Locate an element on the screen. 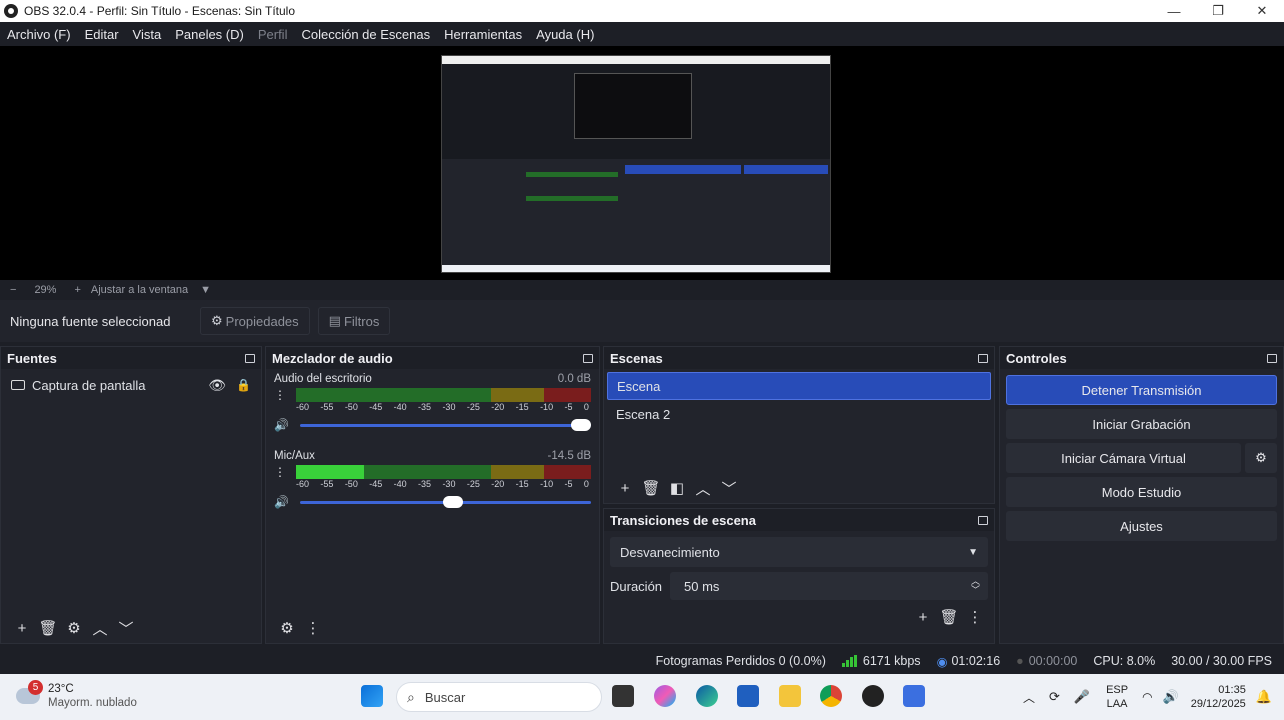 This screenshot has height=720, width=1284. zoom-out-button: − is located at coordinates (13, 290).